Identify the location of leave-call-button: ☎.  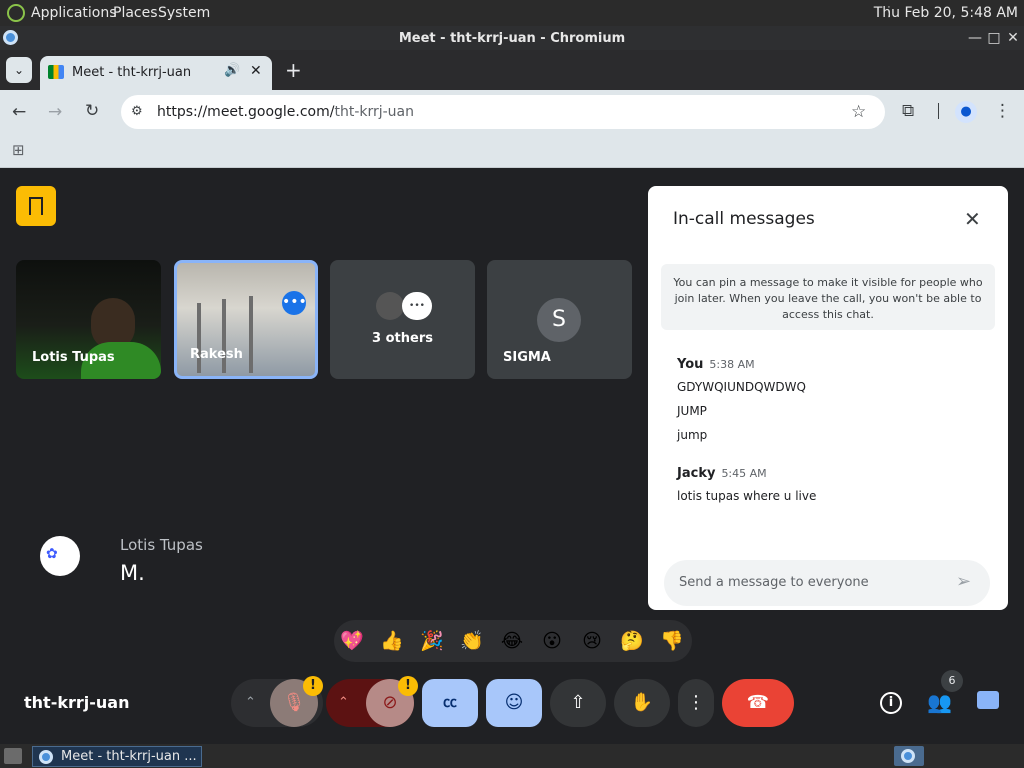
(758, 703).